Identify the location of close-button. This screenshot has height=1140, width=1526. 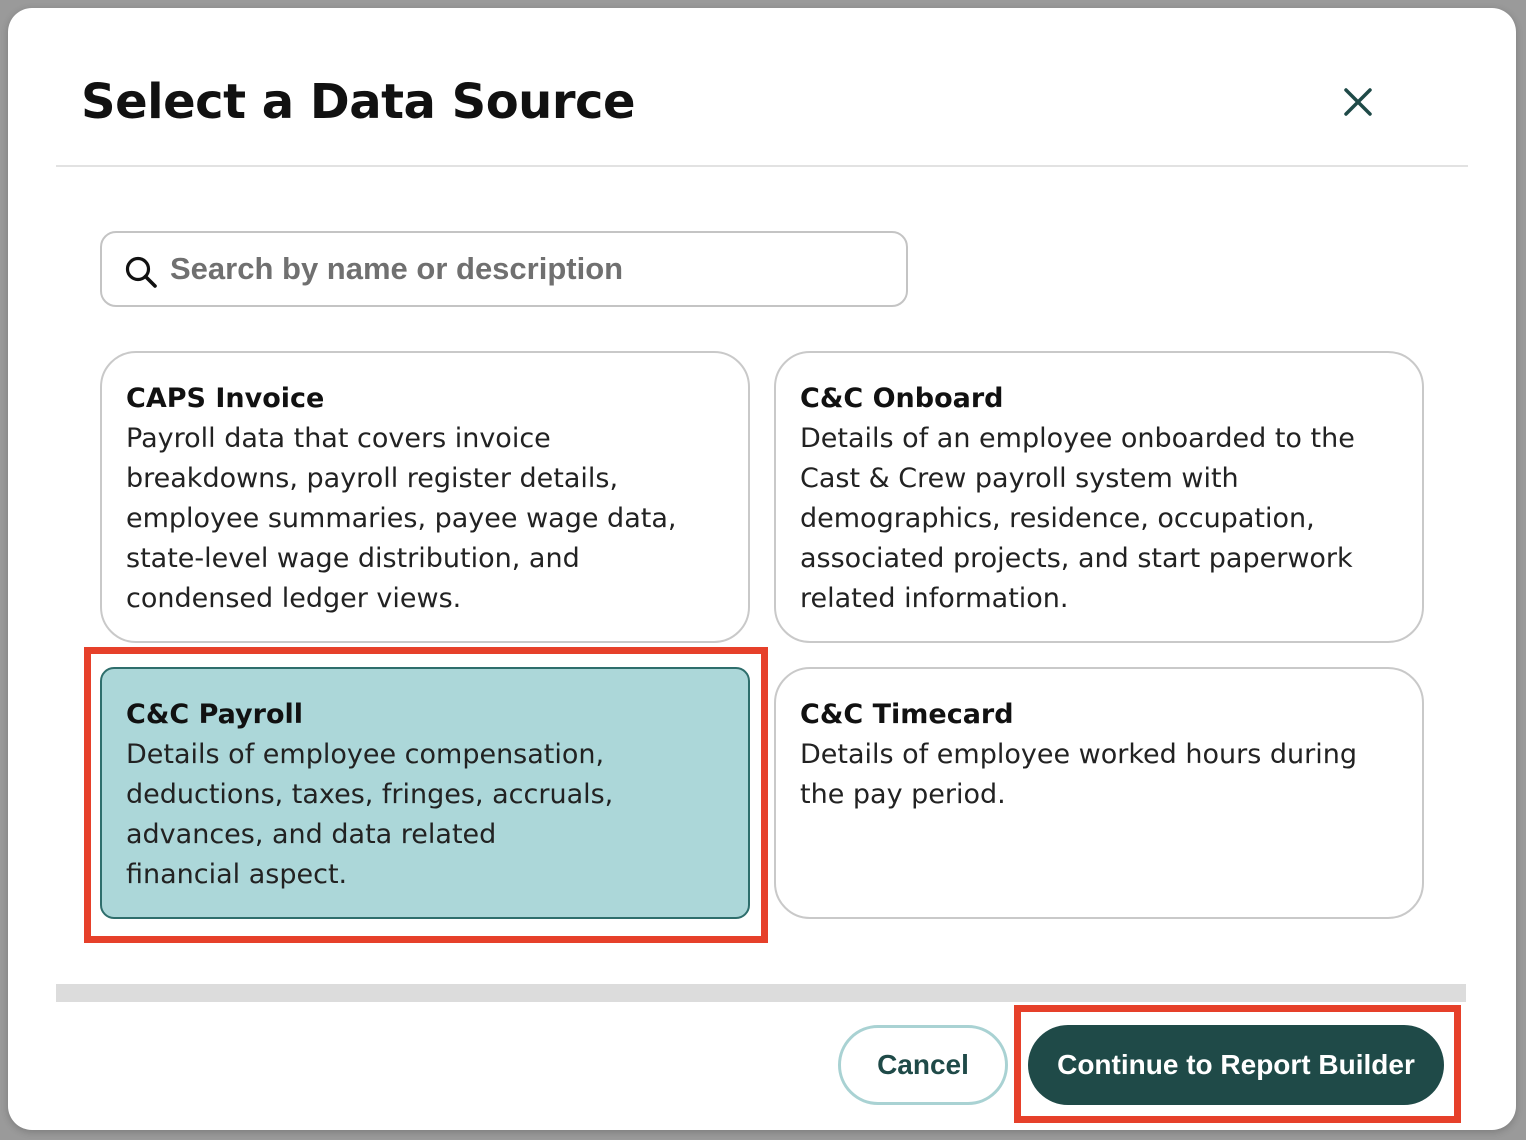
(1358, 102).